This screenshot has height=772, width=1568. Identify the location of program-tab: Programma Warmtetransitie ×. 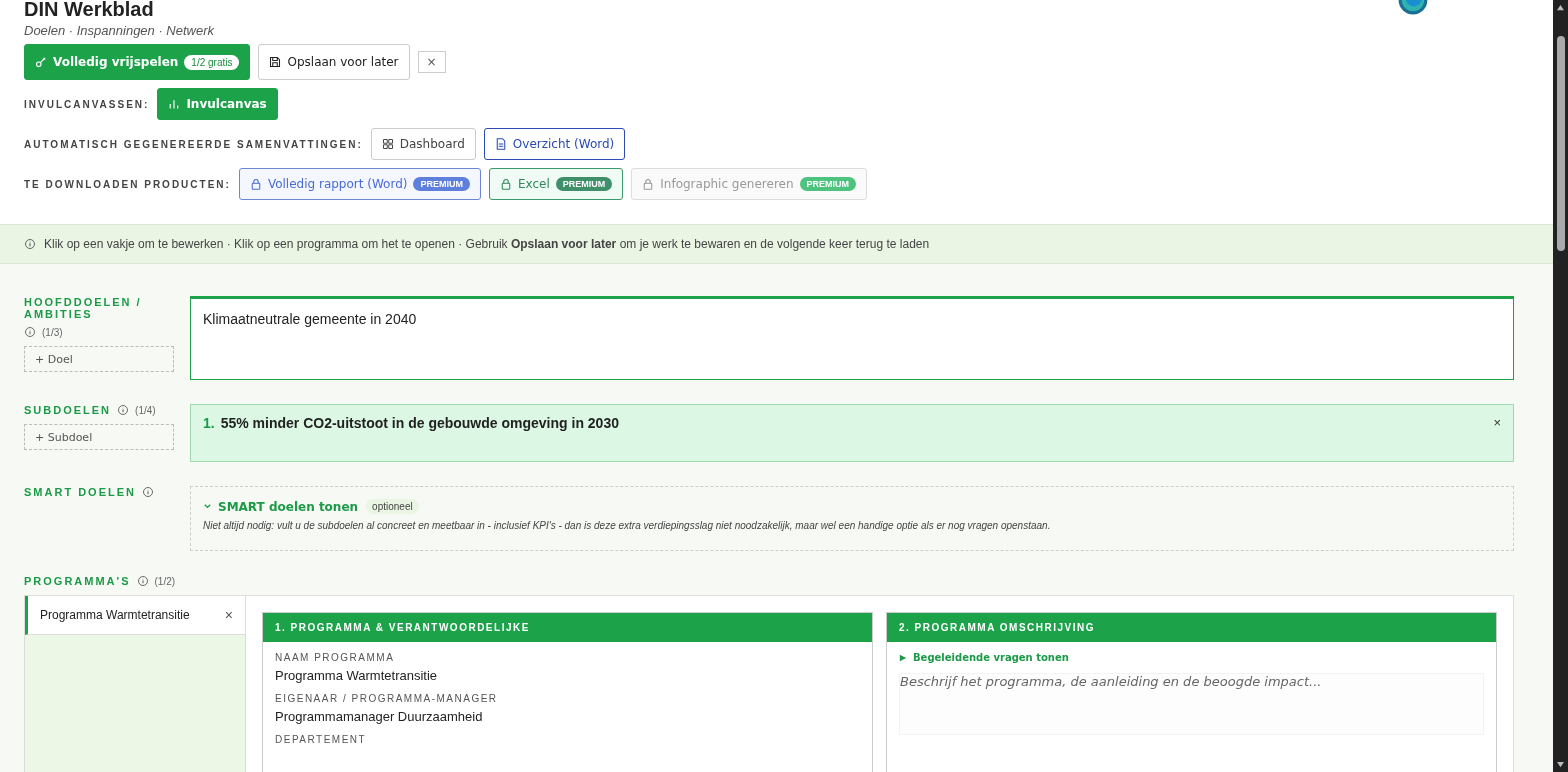
(135, 615).